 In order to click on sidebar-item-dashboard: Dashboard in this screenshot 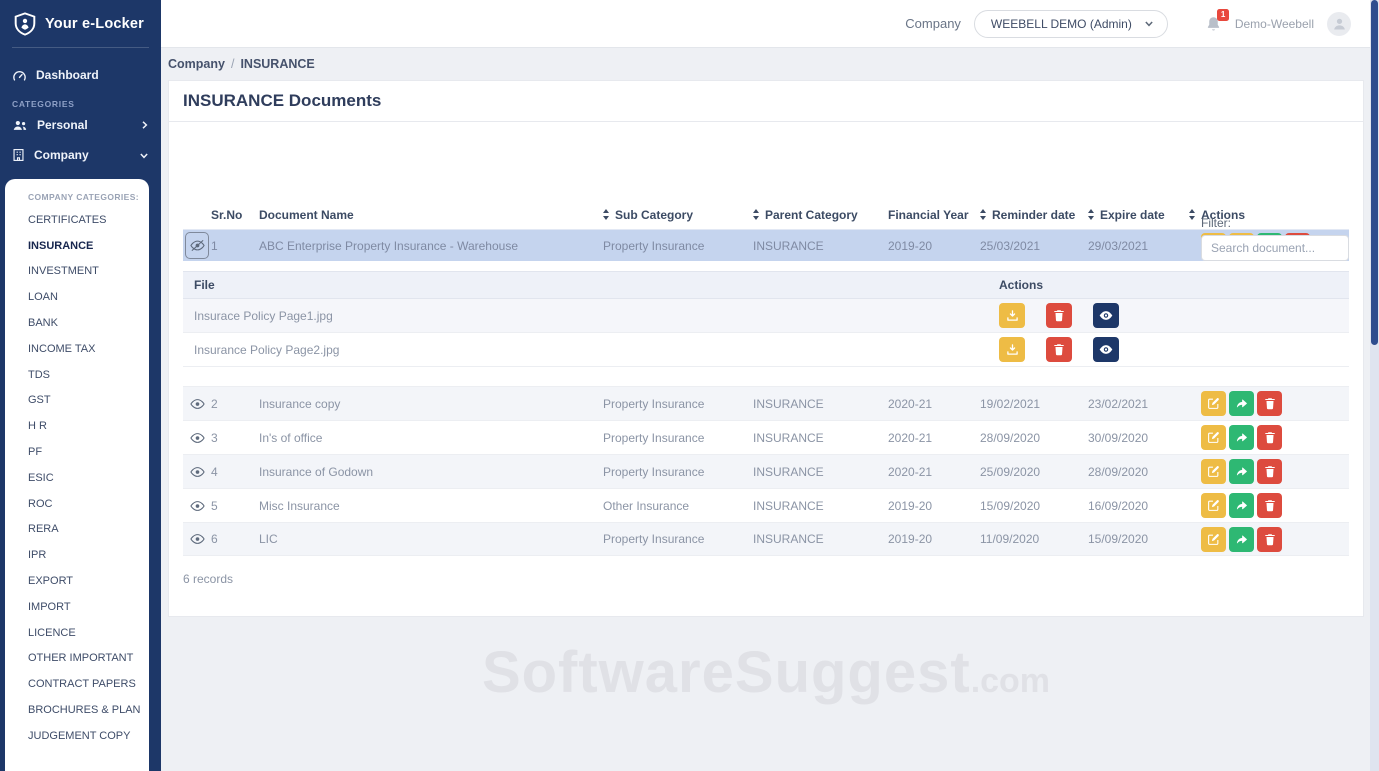, I will do `click(80, 75)`.